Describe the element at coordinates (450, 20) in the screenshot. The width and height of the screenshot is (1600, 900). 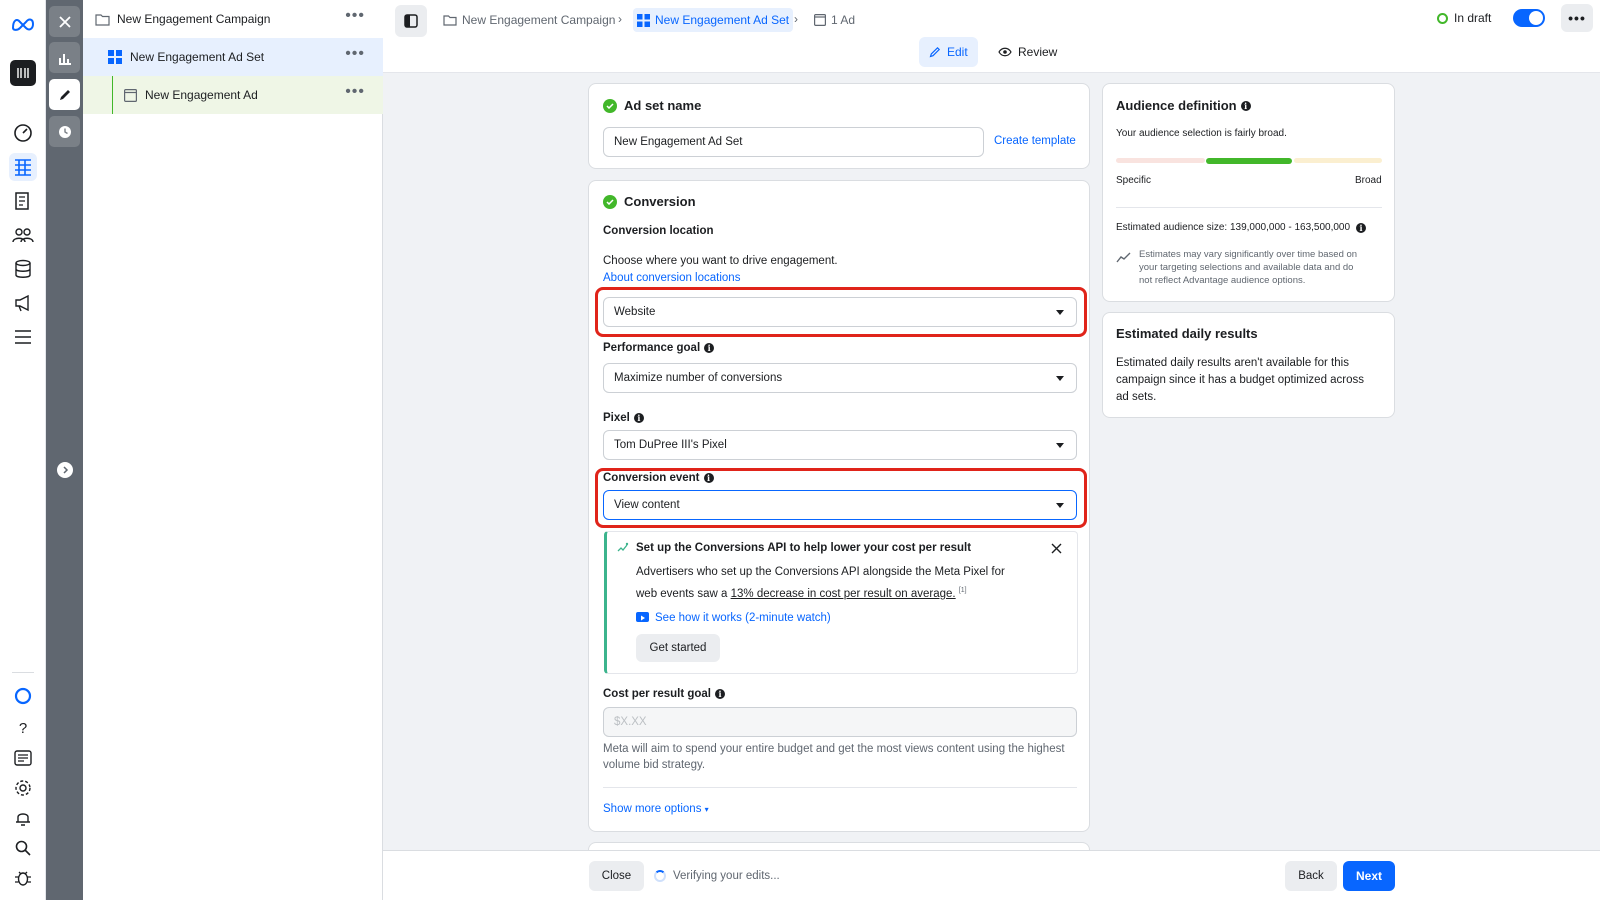
I see `folder-icon` at that location.